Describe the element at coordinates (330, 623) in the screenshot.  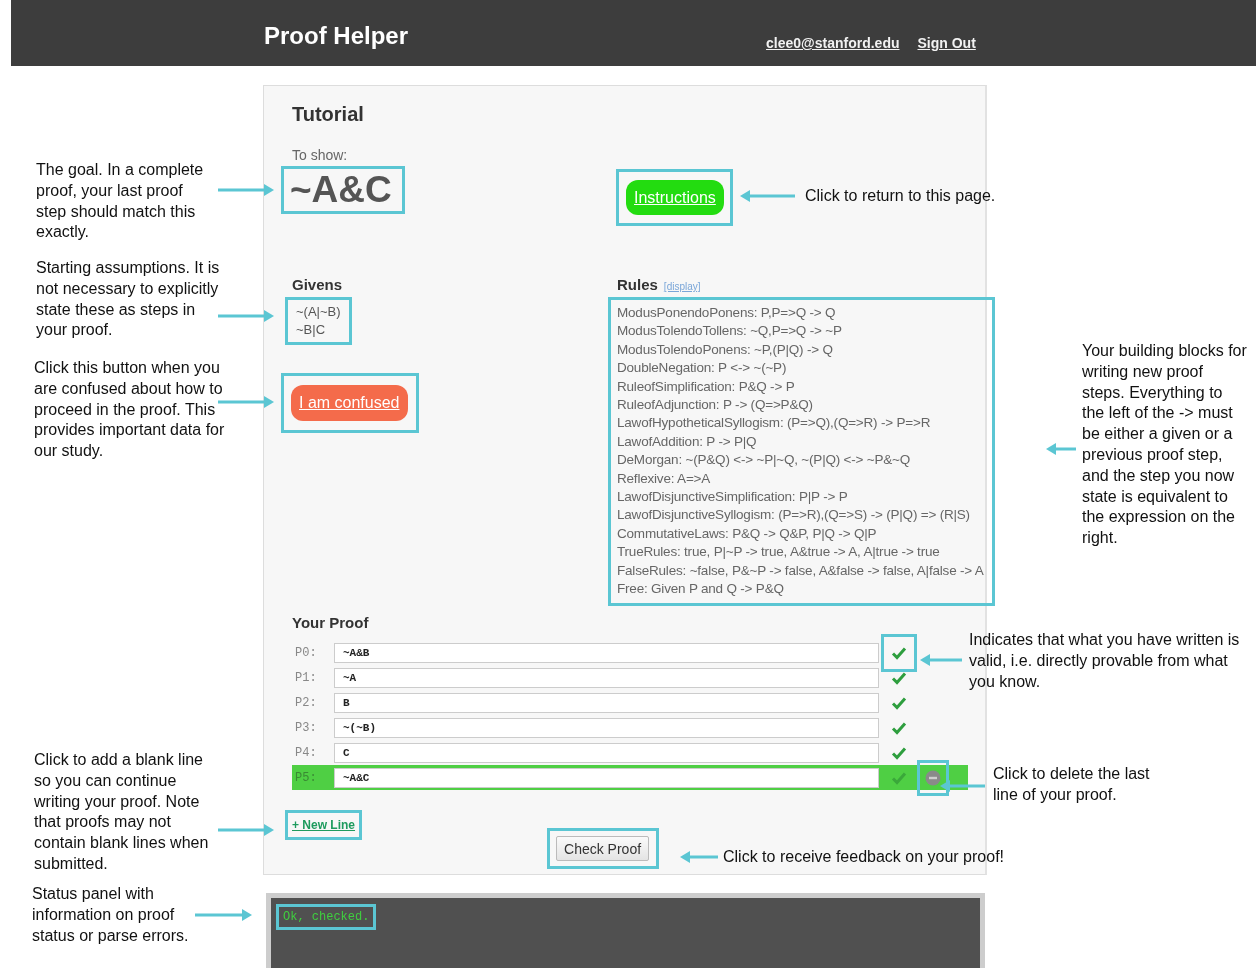
I see `proof-heading: Your Proof` at that location.